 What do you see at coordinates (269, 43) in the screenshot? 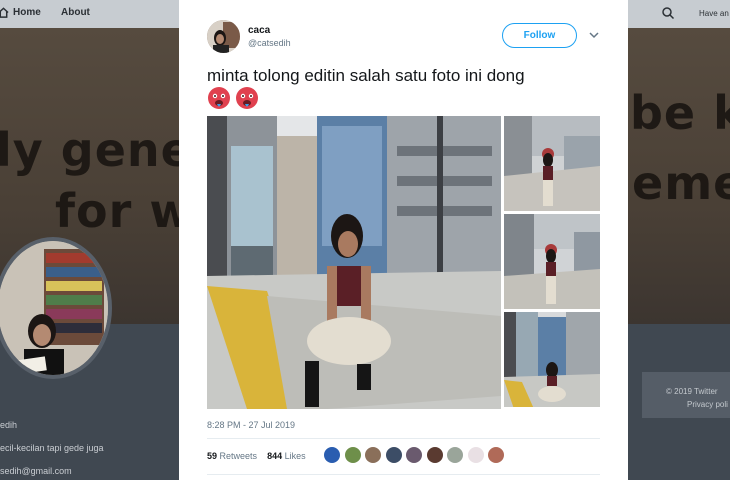
I see `tweet-author-handle: @catsedih` at bounding box center [269, 43].